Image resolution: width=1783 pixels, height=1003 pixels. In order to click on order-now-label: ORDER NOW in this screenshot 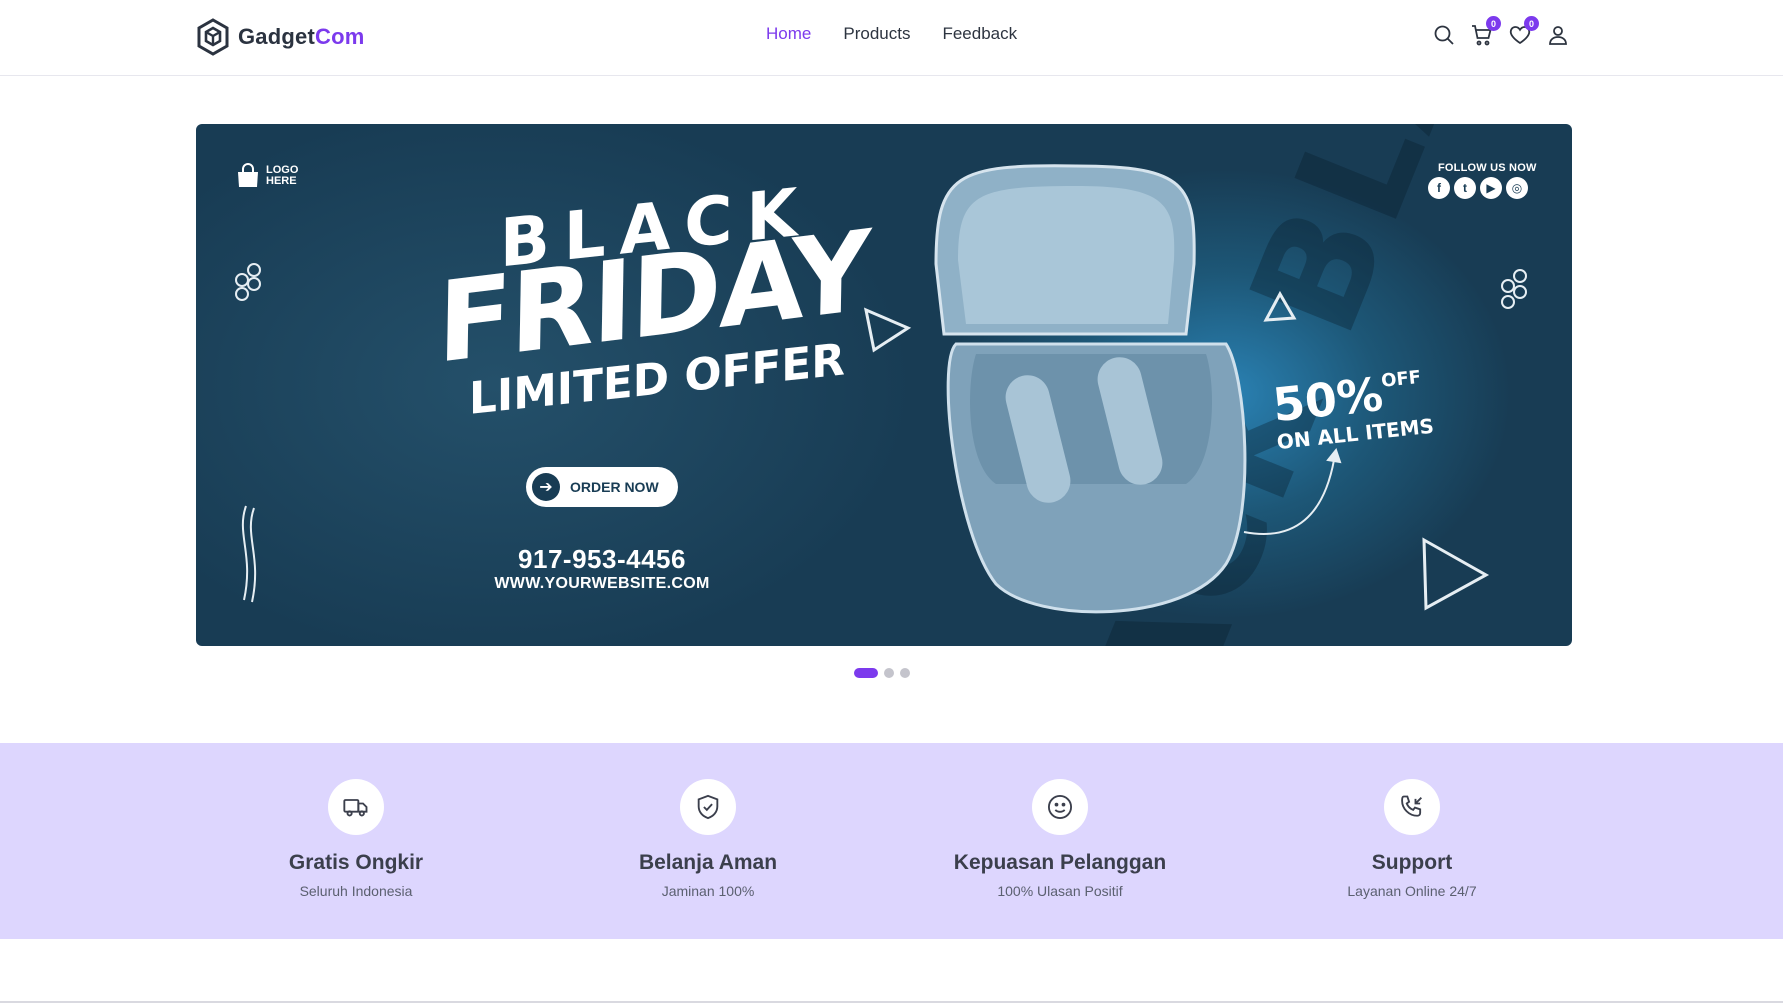, I will do `click(614, 487)`.